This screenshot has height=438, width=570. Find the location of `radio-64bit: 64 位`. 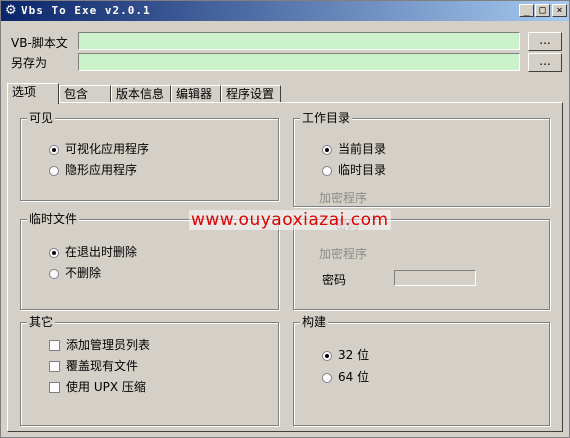

radio-64bit: 64 位 is located at coordinates (345, 377).